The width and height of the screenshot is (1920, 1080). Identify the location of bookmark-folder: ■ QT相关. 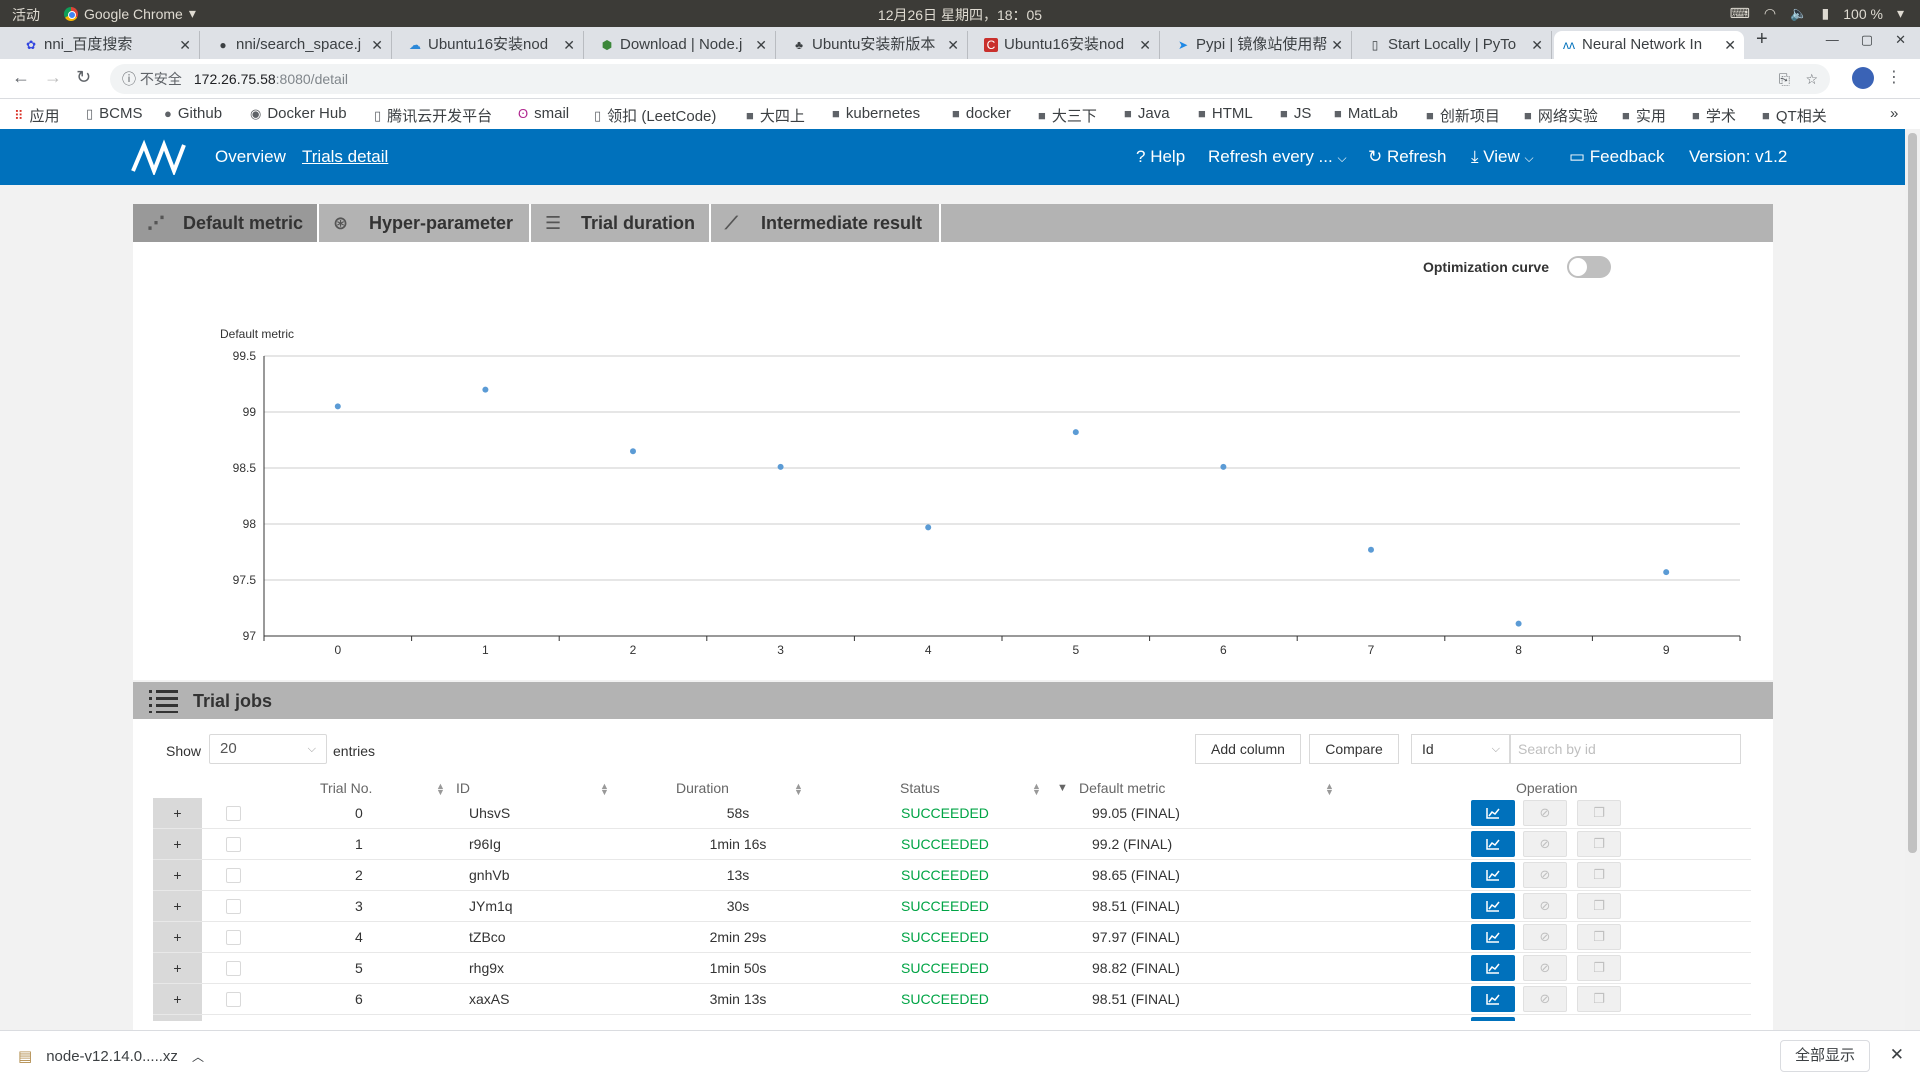
(1794, 115).